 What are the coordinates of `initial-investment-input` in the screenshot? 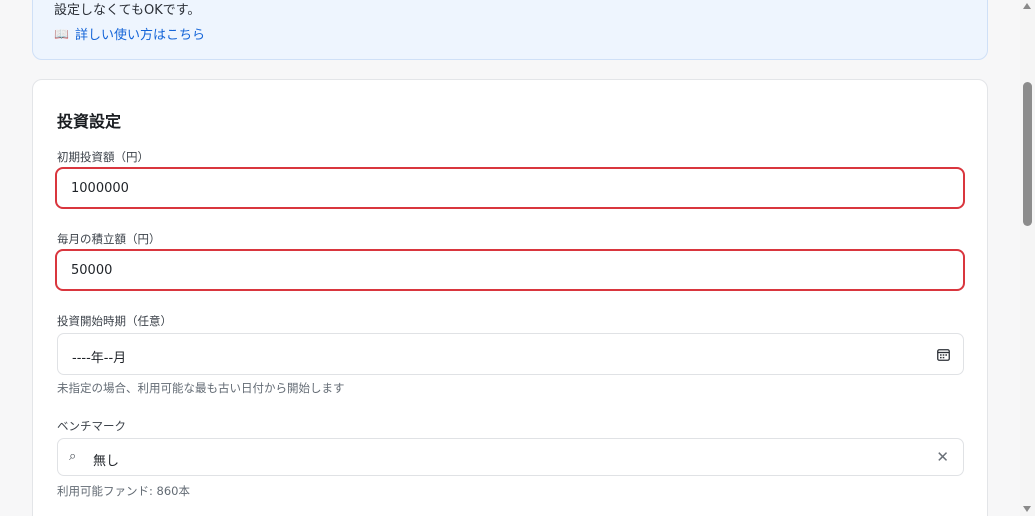 It's located at (510, 188).